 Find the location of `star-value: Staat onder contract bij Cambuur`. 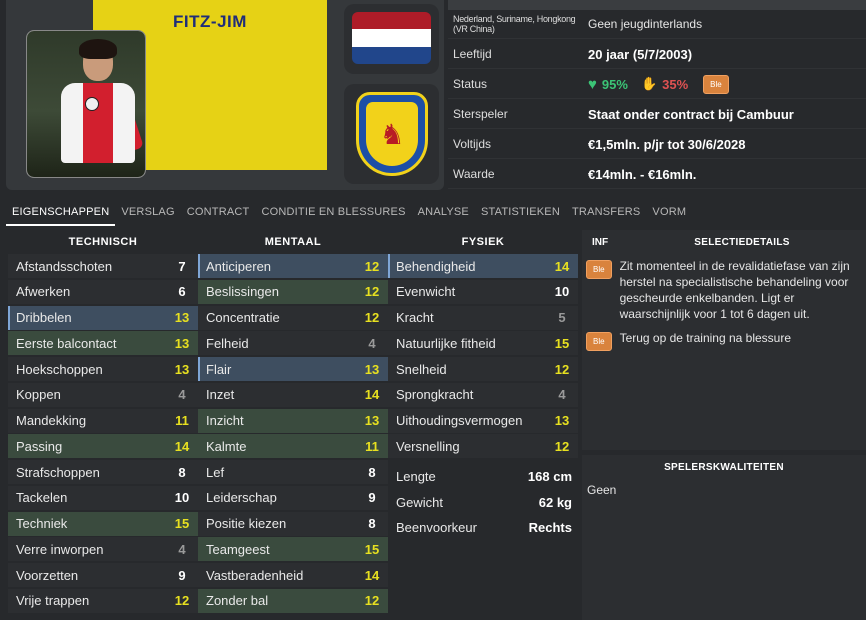

star-value: Staat onder contract bij Cambuur is located at coordinates (727, 114).